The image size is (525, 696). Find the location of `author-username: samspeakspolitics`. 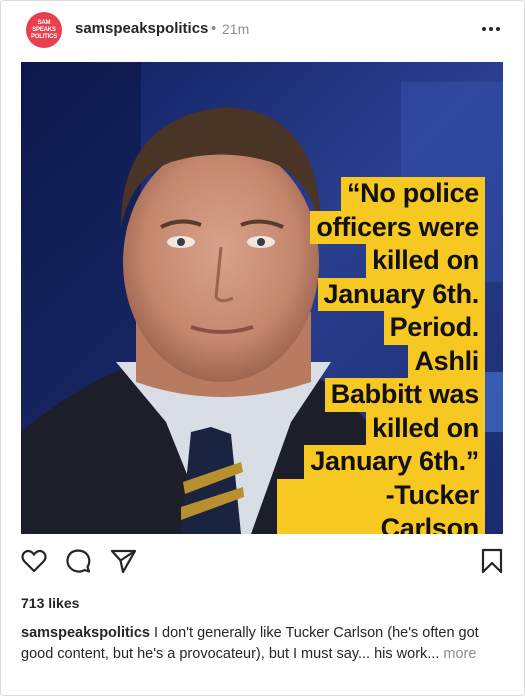

author-username: samspeakspolitics is located at coordinates (141, 28).